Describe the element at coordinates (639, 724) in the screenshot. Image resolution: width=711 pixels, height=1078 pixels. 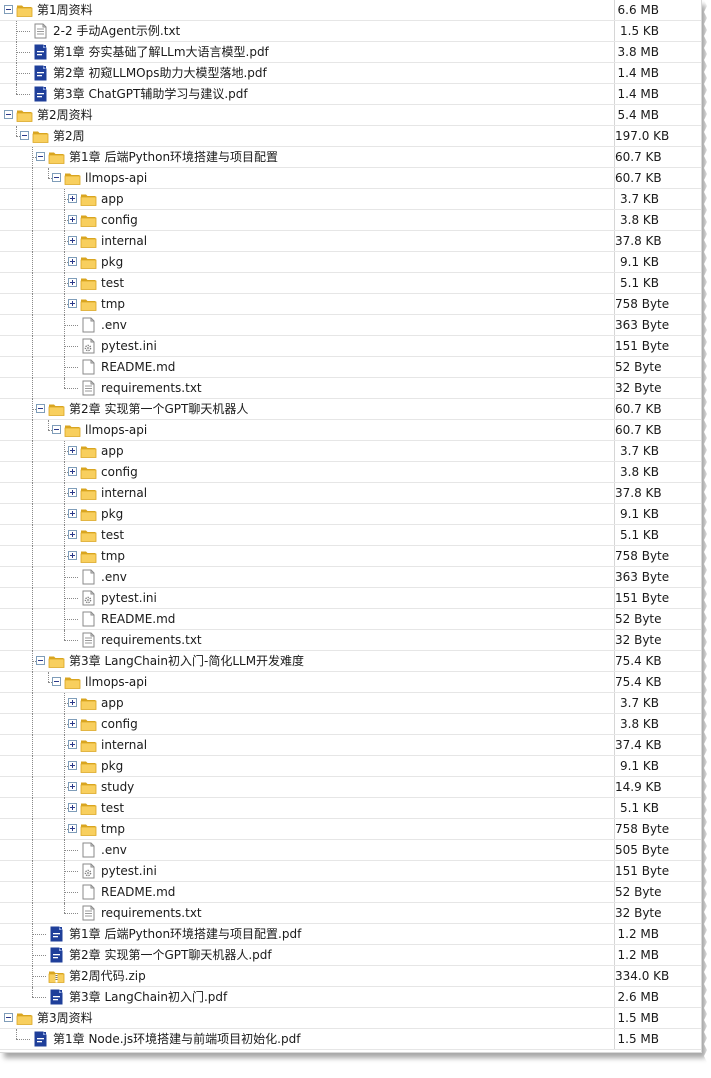
I see `tree-size-cell: 3.8 KB` at that location.